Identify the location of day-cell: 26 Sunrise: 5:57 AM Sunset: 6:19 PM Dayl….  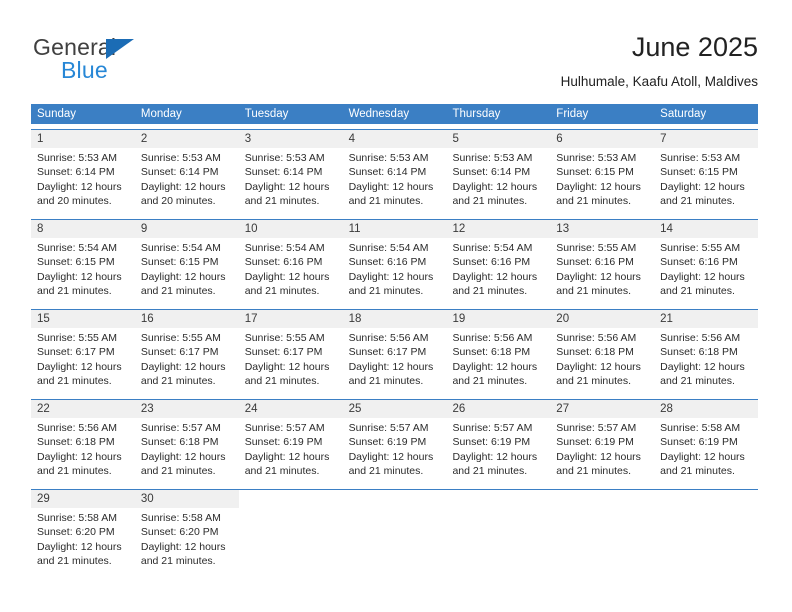
(498, 442).